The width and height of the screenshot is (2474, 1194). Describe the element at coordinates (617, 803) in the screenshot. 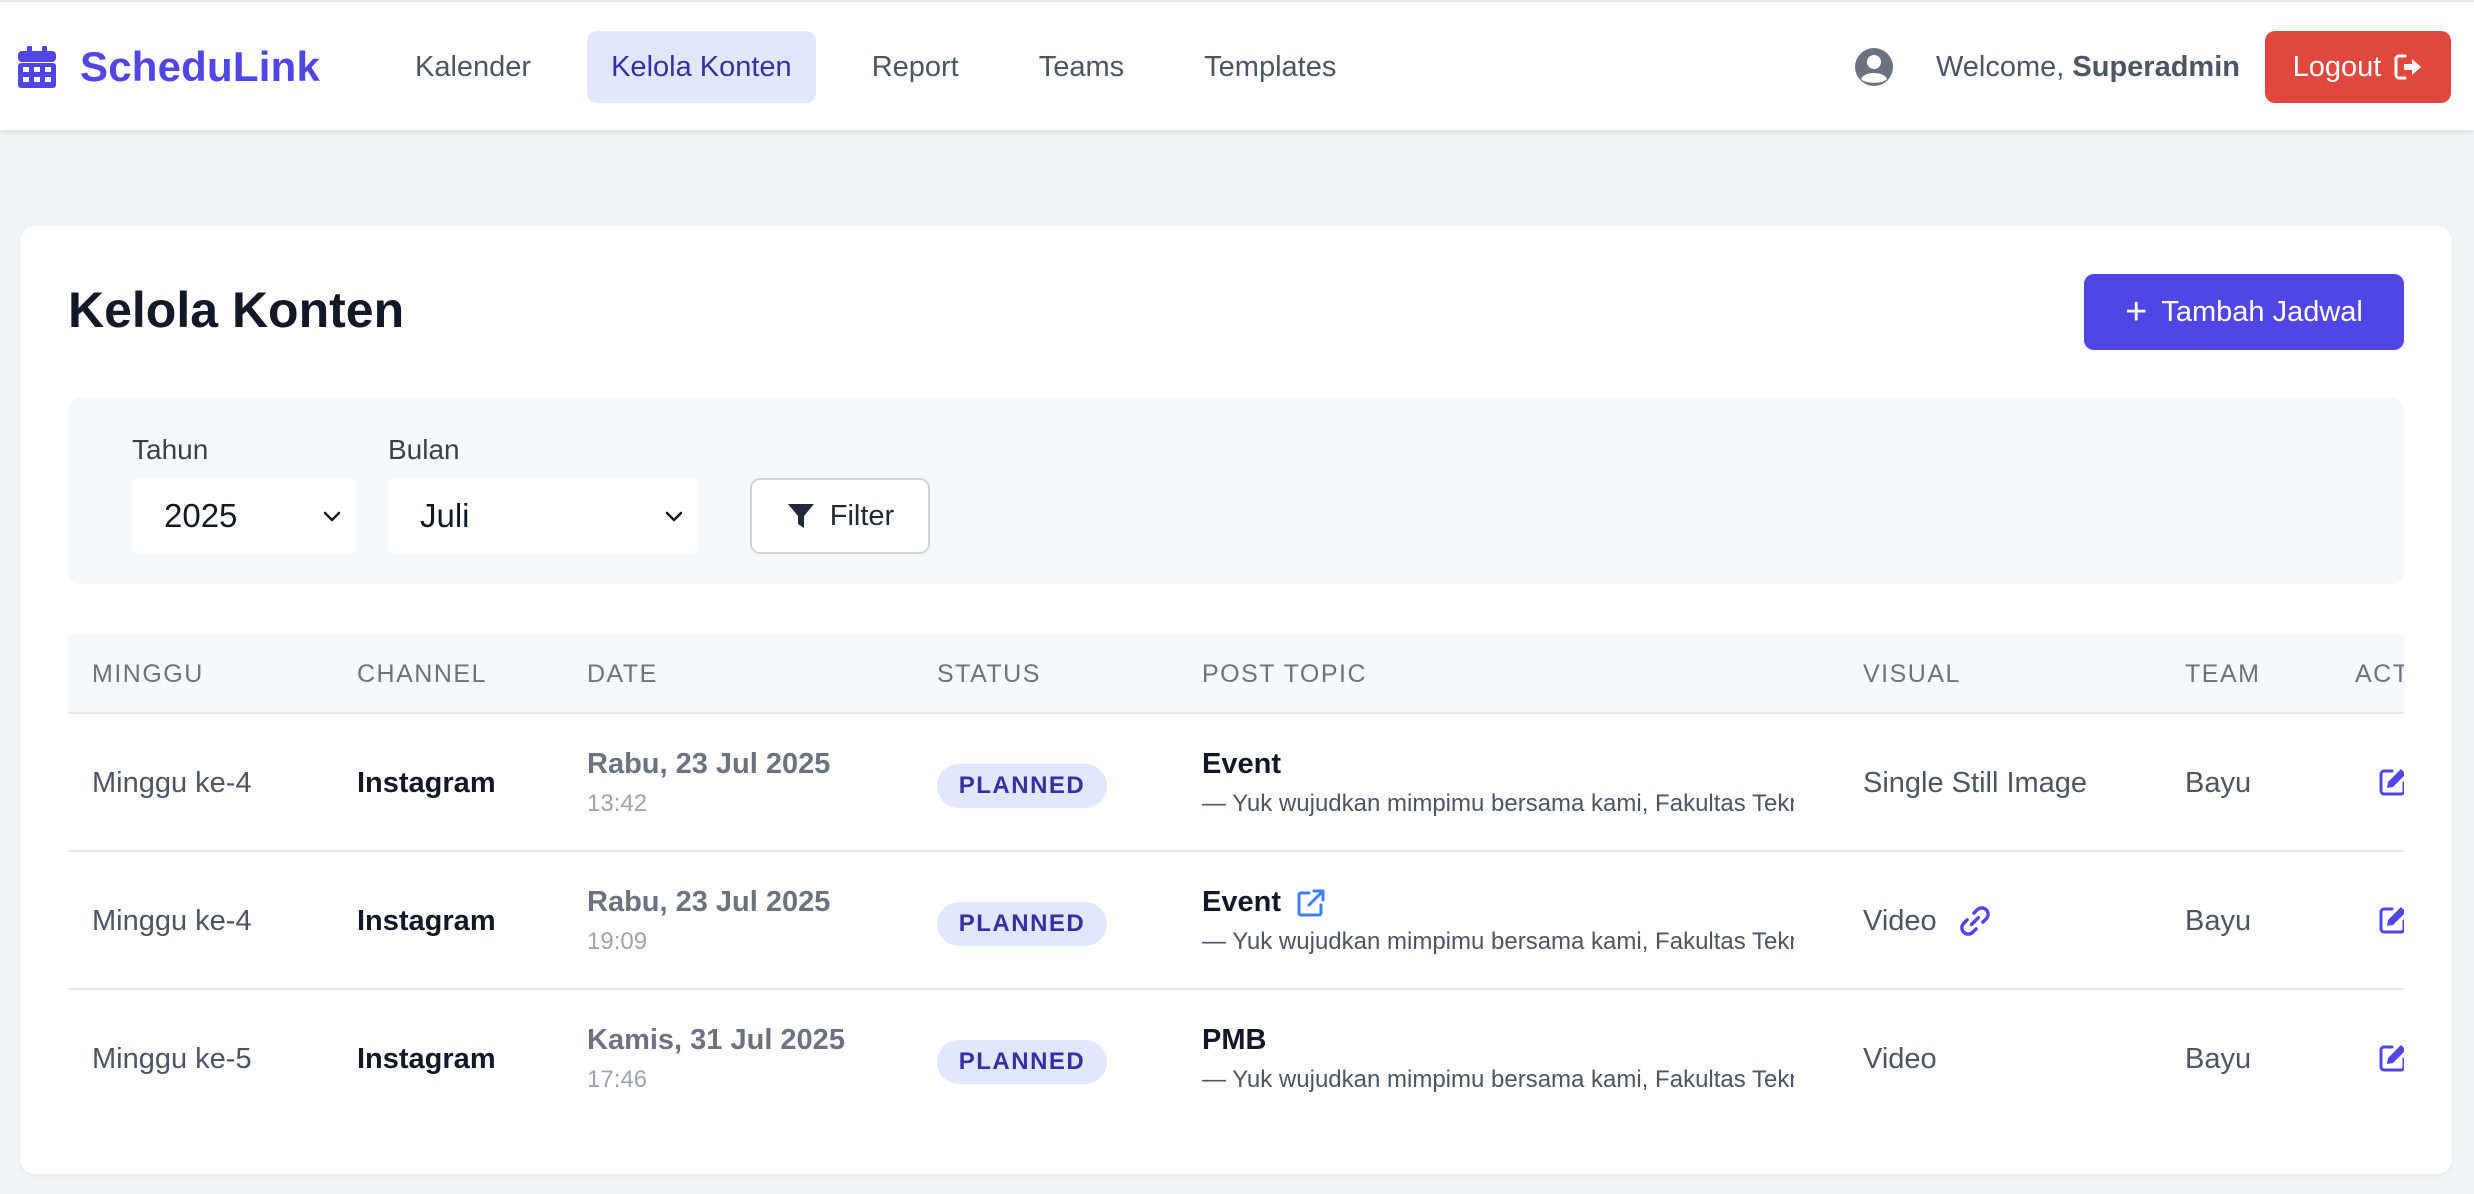

I see `row-time: 13:42` at that location.